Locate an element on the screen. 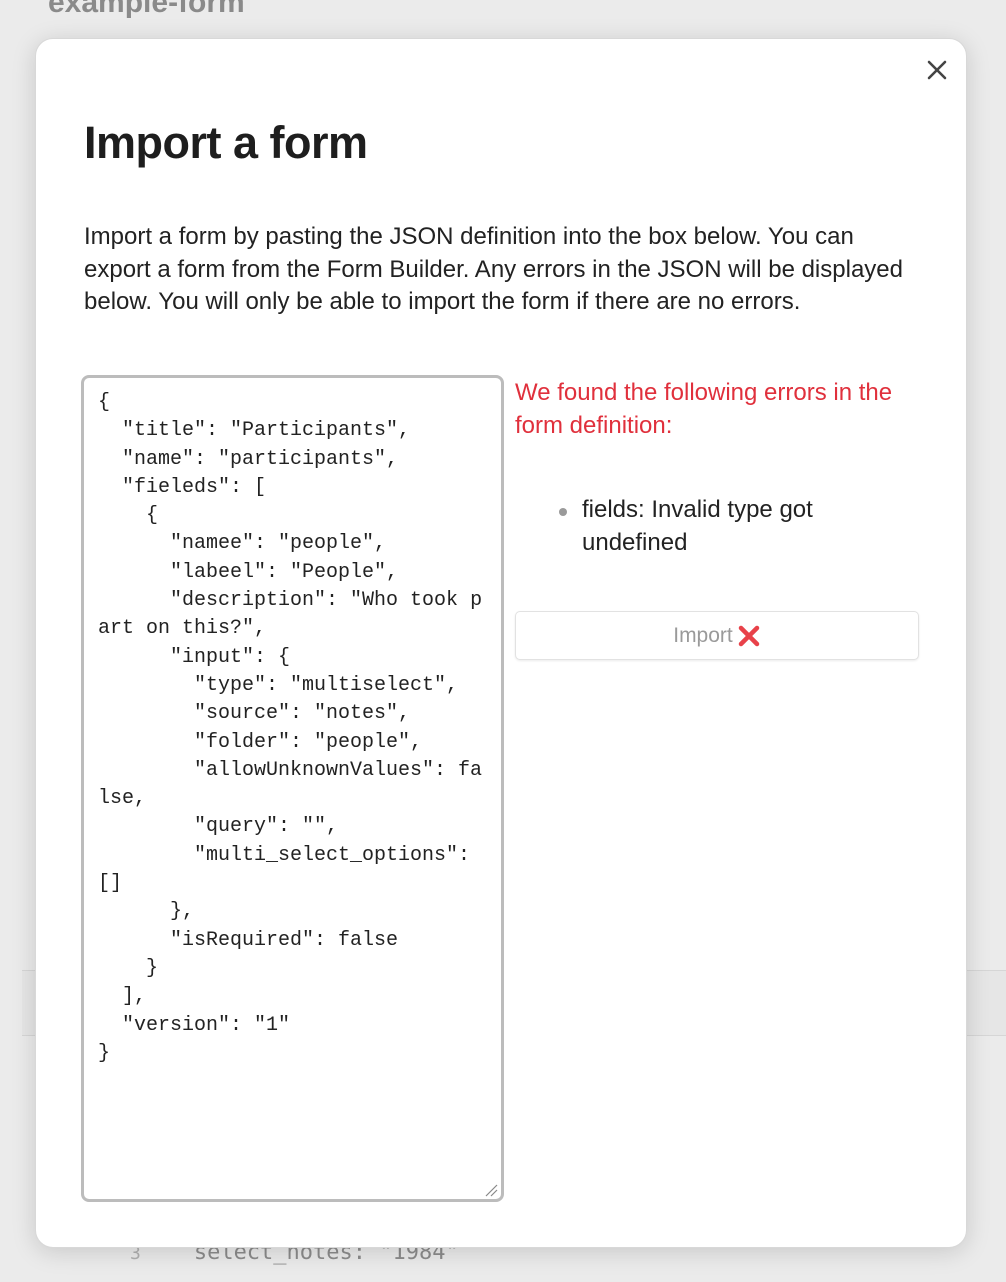  error-text: fields: Invalid type got undefined is located at coordinates (697, 526).